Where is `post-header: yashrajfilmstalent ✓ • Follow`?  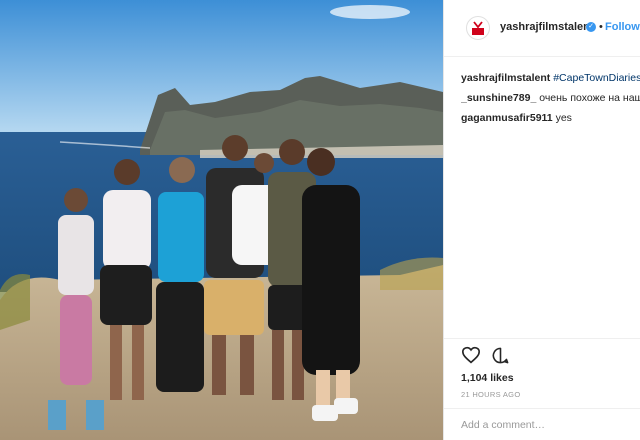
post-header: yashrajfilmstalent ✓ • Follow is located at coordinates (542, 28).